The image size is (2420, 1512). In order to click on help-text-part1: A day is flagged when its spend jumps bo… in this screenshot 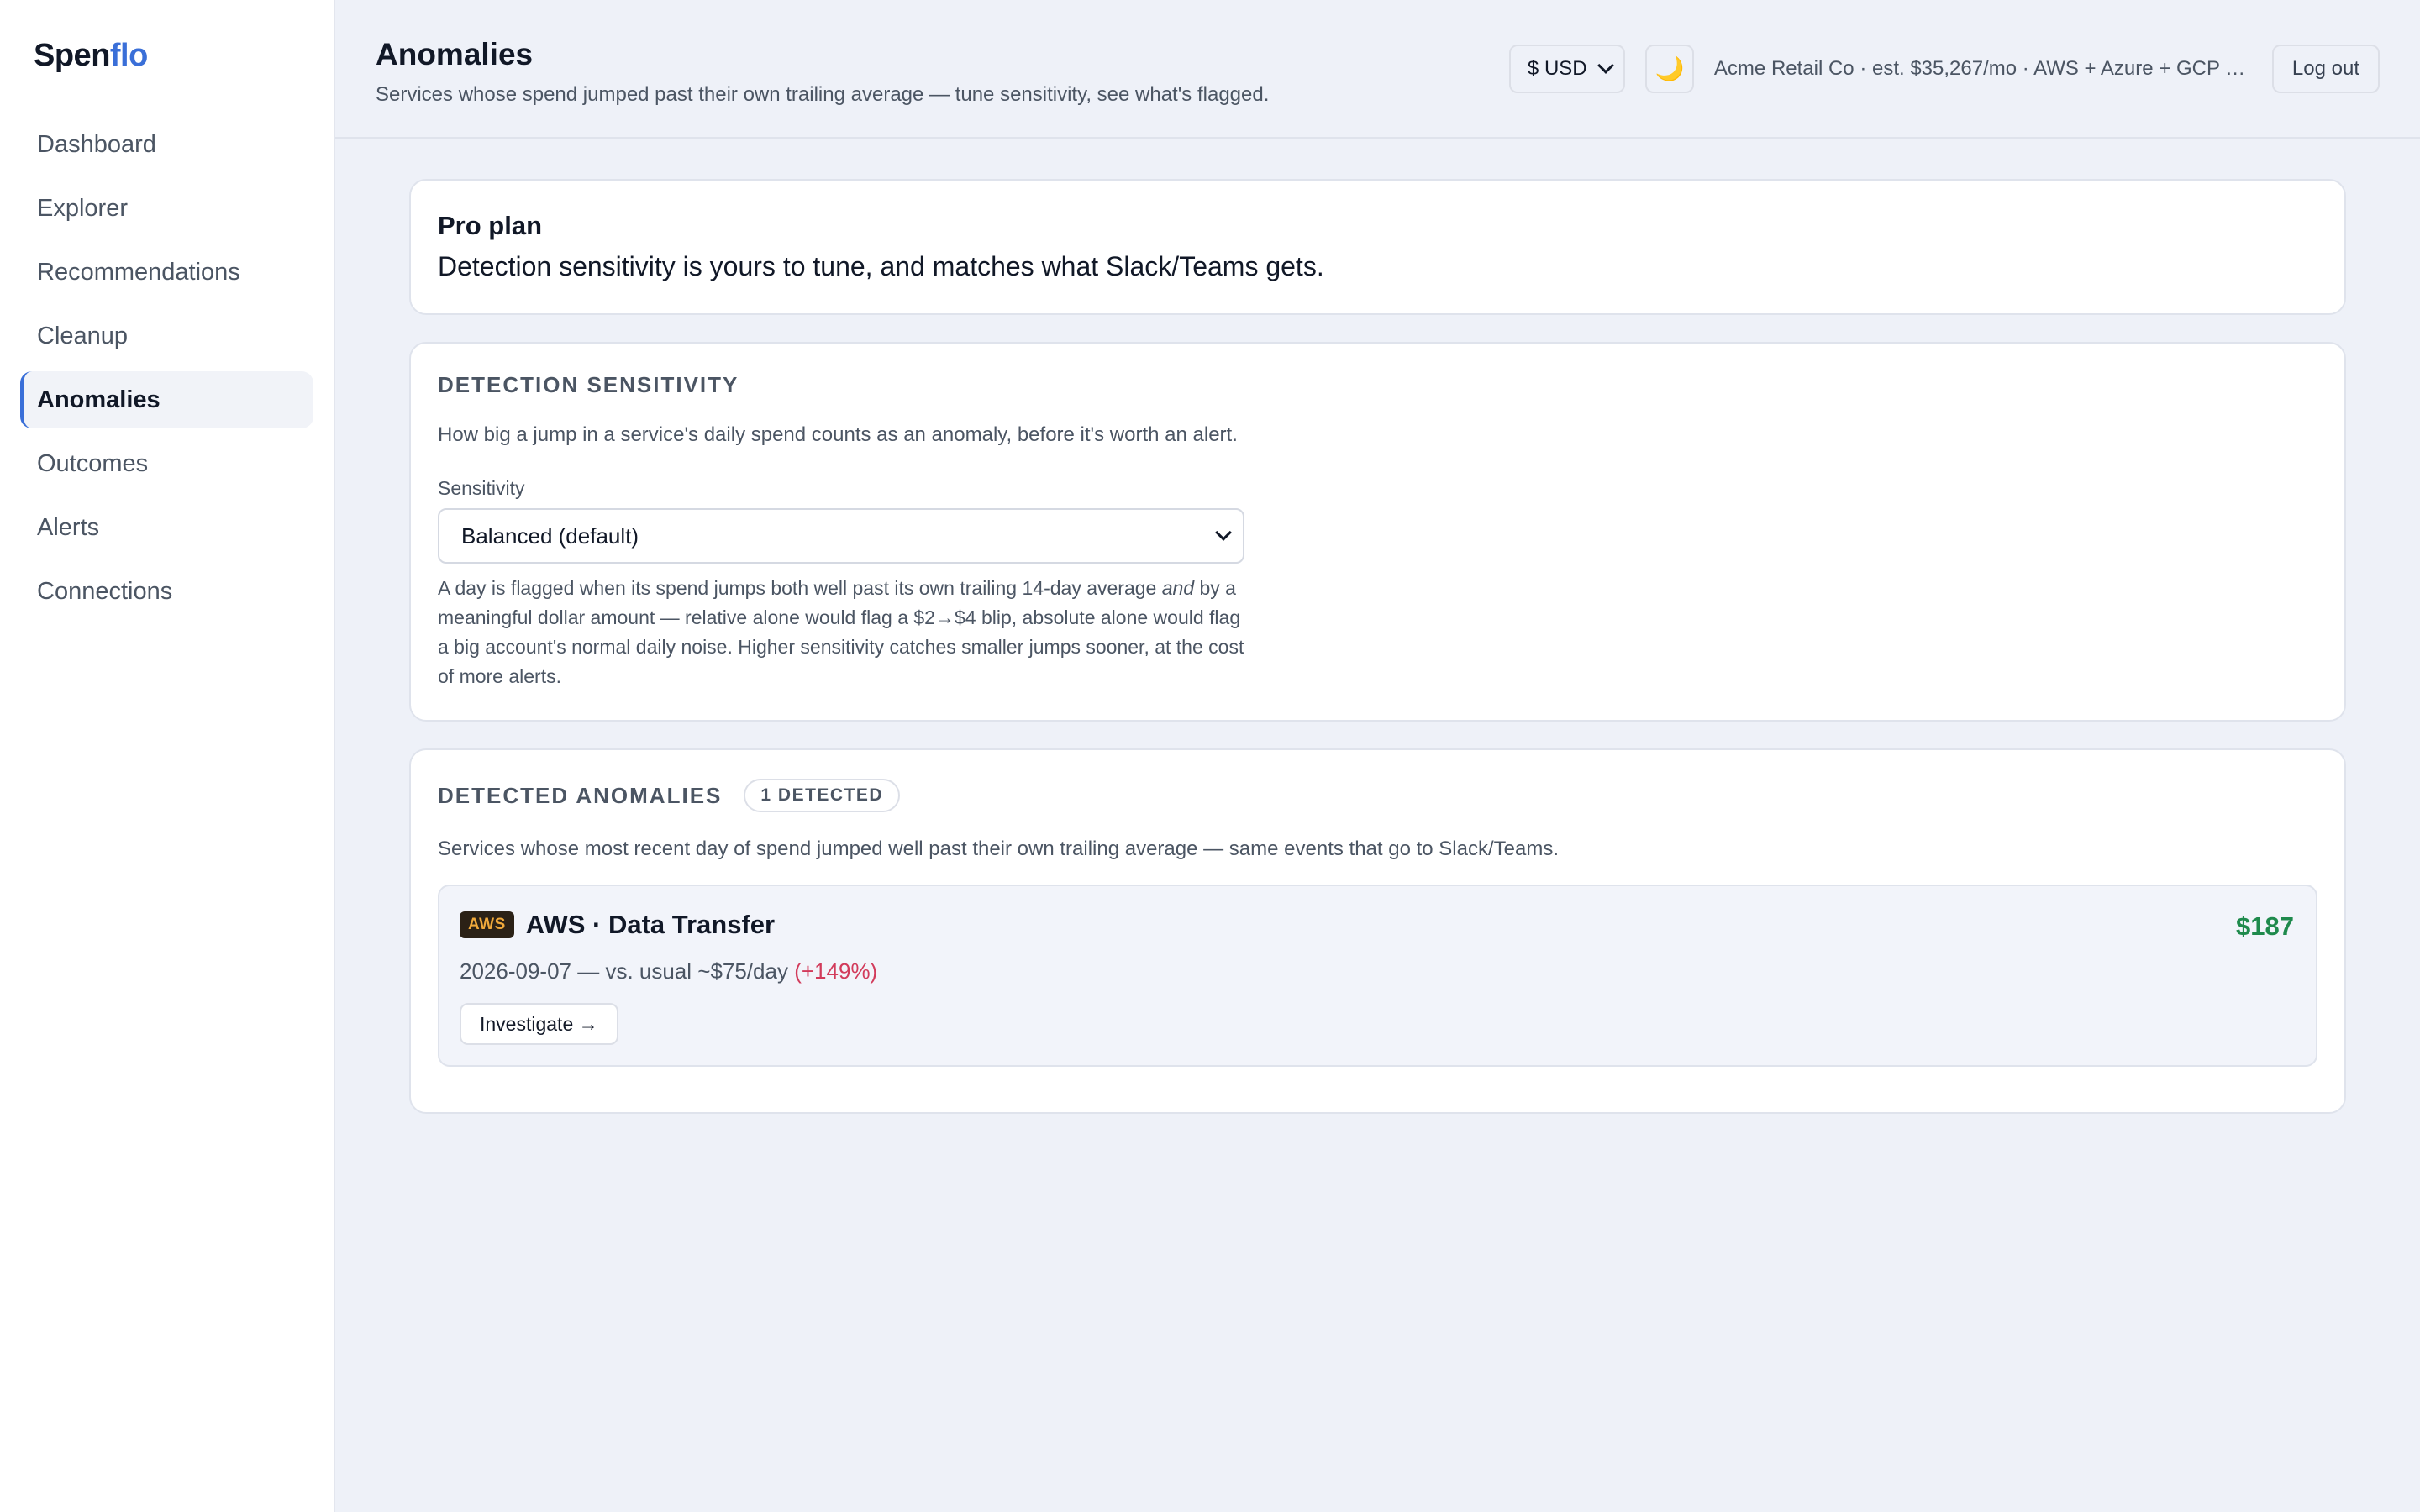, I will do `click(800, 588)`.